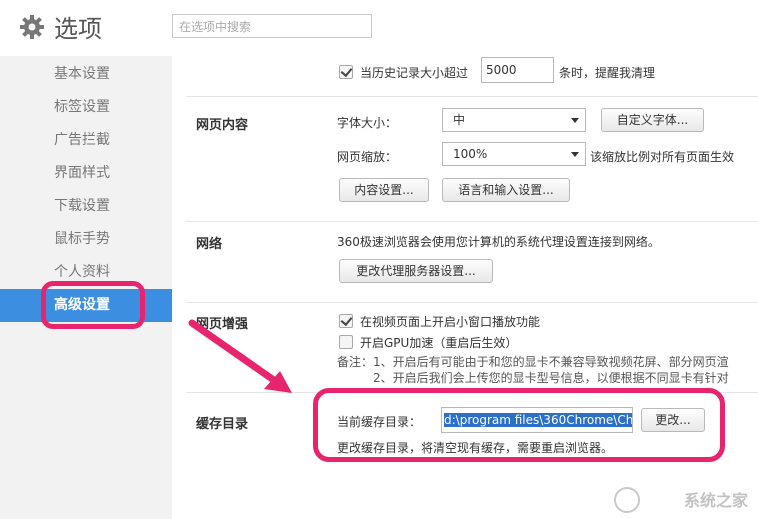 This screenshot has height=519, width=758. I want to click on watermark: 系统之家, so click(715, 500).